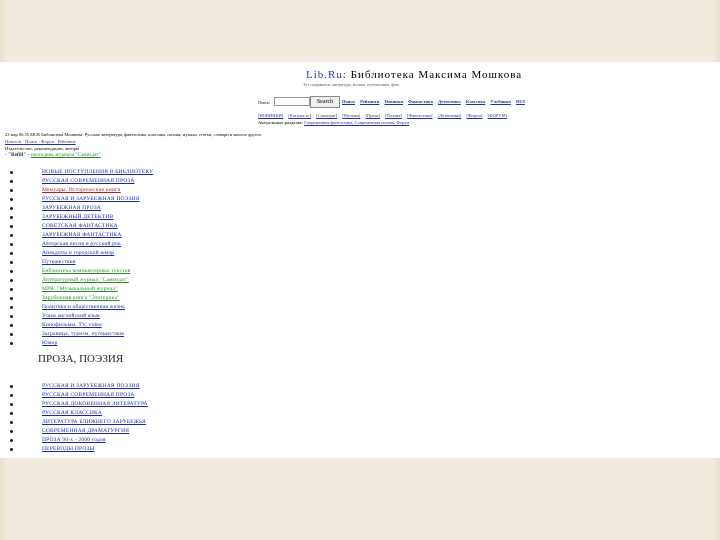 Image resolution: width=720 pixels, height=540 pixels. Describe the element at coordinates (369, 101) in the screenshot. I see `top-link: Рейтинги` at that location.